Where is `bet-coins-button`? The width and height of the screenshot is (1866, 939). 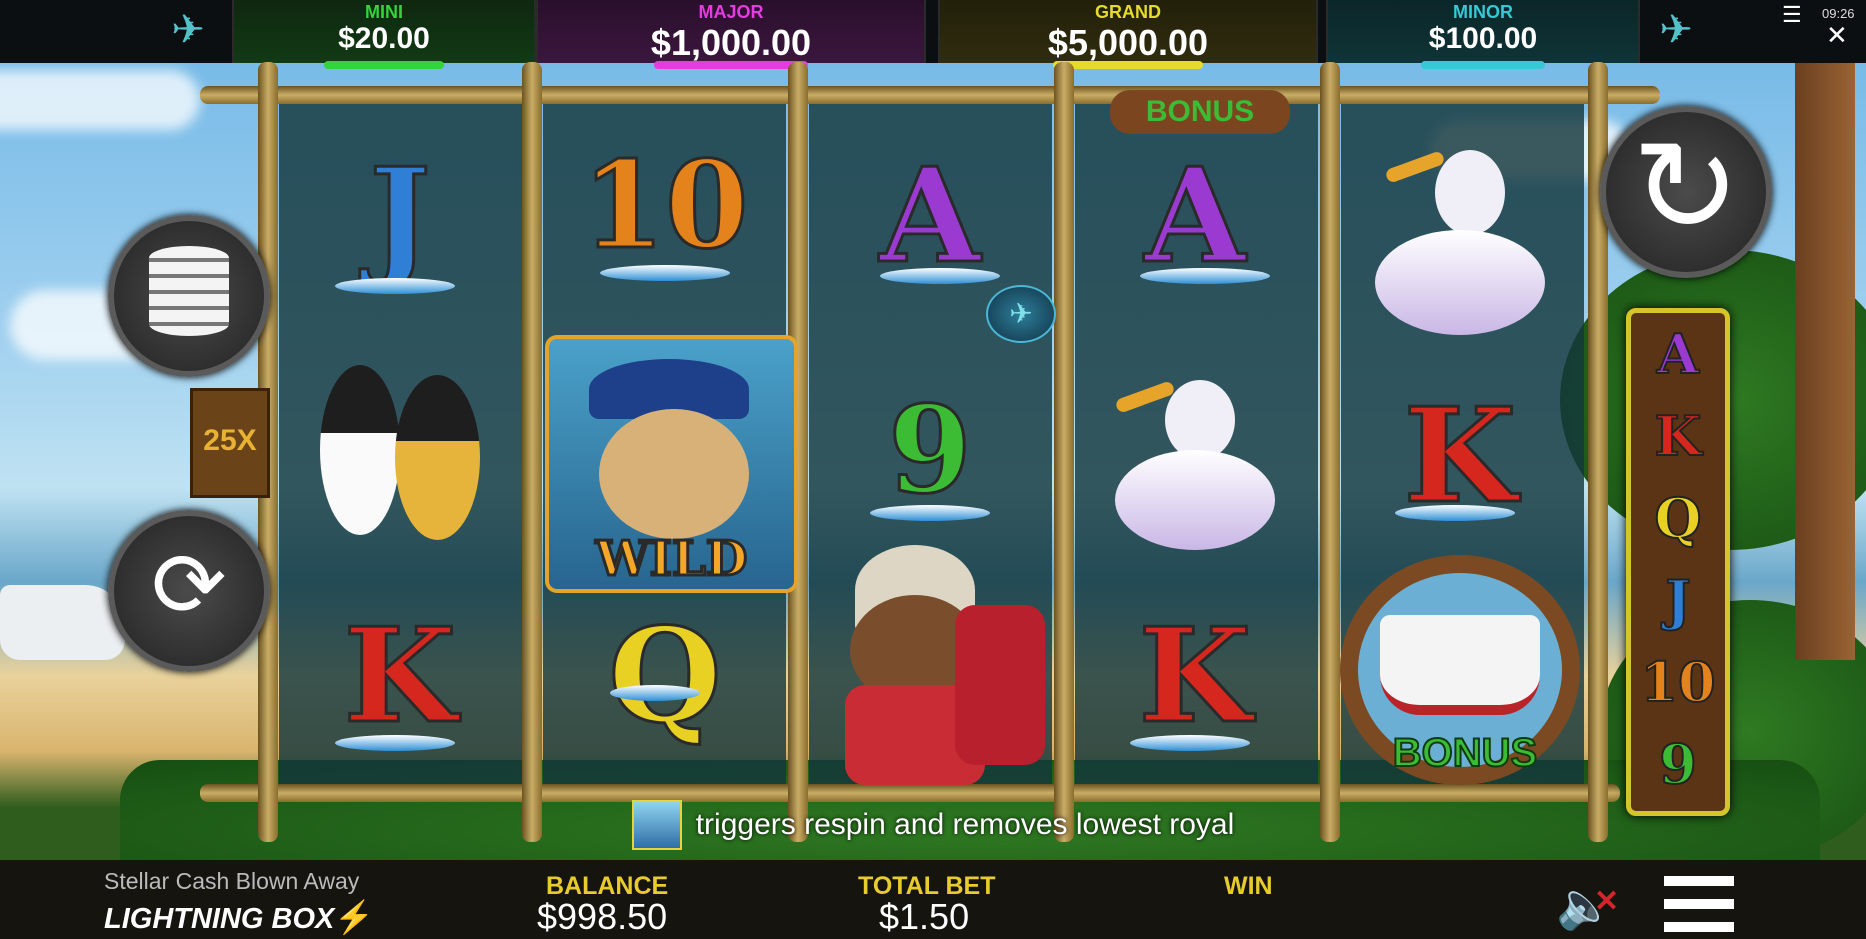
bet-coins-button is located at coordinates (189, 296).